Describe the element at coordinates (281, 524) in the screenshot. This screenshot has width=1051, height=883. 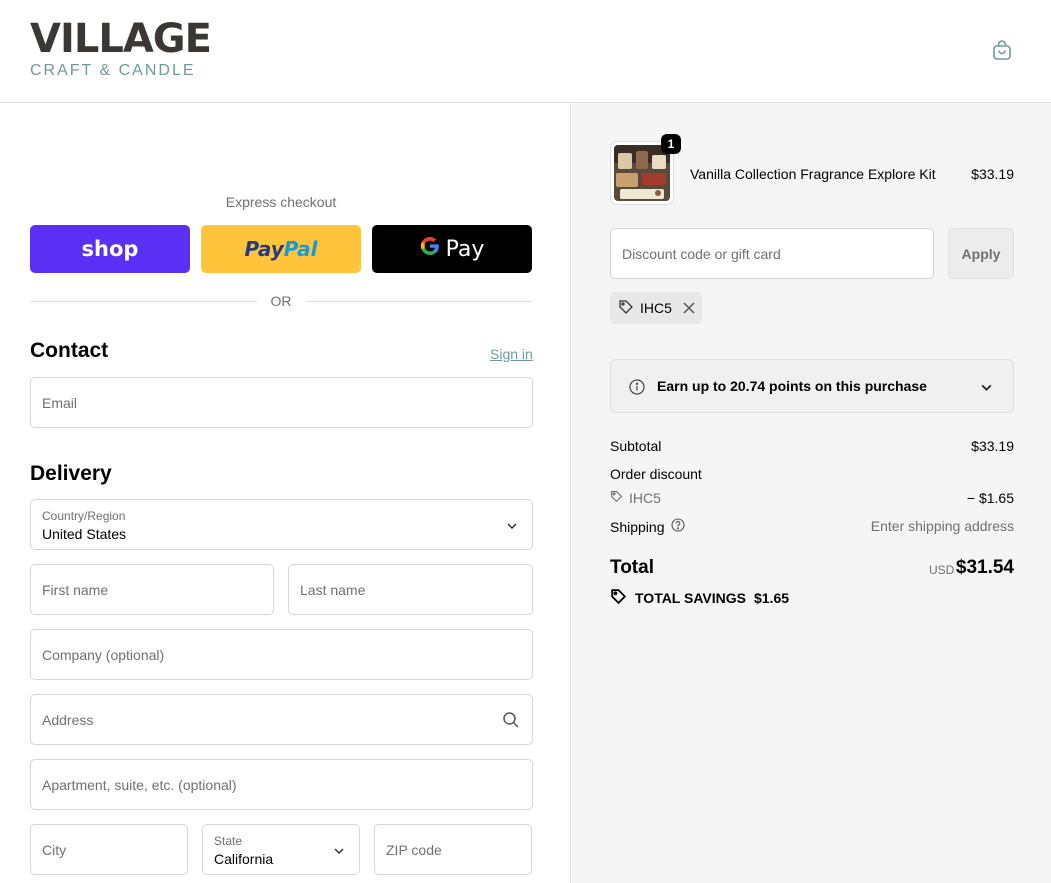
I see `country-select: Country/Region United States` at that location.